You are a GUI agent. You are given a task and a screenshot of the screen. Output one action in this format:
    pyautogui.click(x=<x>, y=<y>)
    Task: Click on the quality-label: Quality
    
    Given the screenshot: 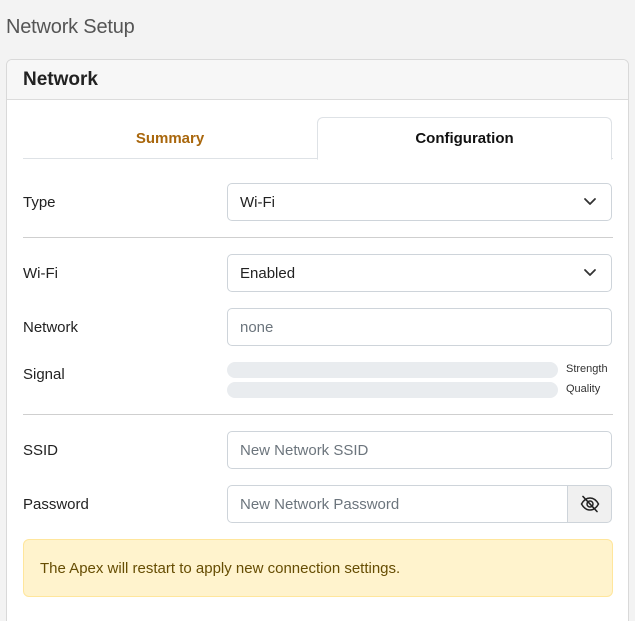 What is the action you would take?
    pyautogui.click(x=583, y=389)
    